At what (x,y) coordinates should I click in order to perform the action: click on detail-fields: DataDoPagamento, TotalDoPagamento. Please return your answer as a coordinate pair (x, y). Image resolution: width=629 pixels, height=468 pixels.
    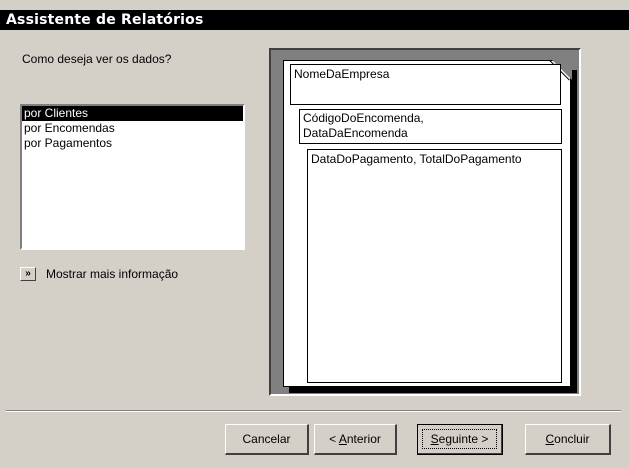
    Looking at the image, I should click on (416, 159).